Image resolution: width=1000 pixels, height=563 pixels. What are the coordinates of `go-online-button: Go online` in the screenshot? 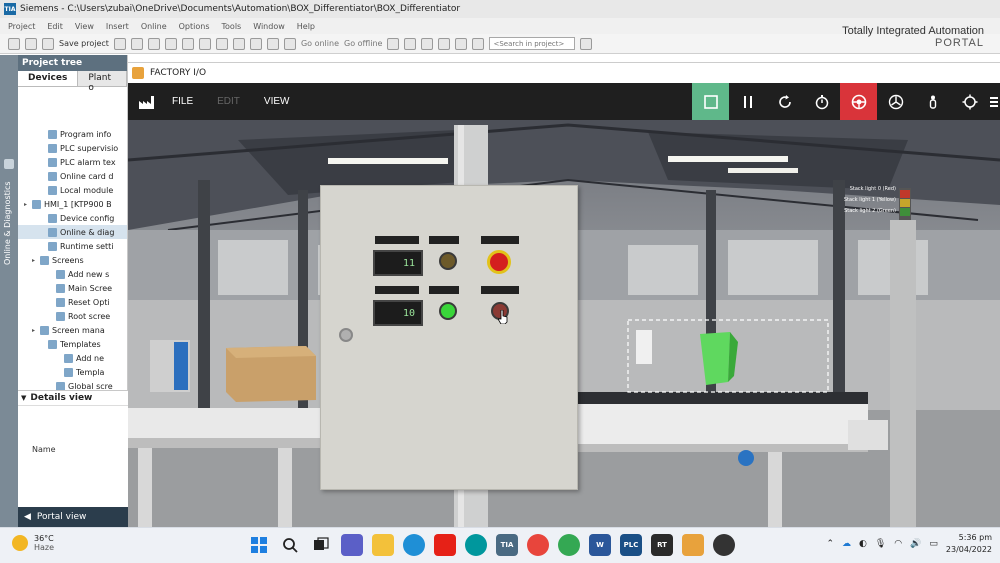 It's located at (320, 43).